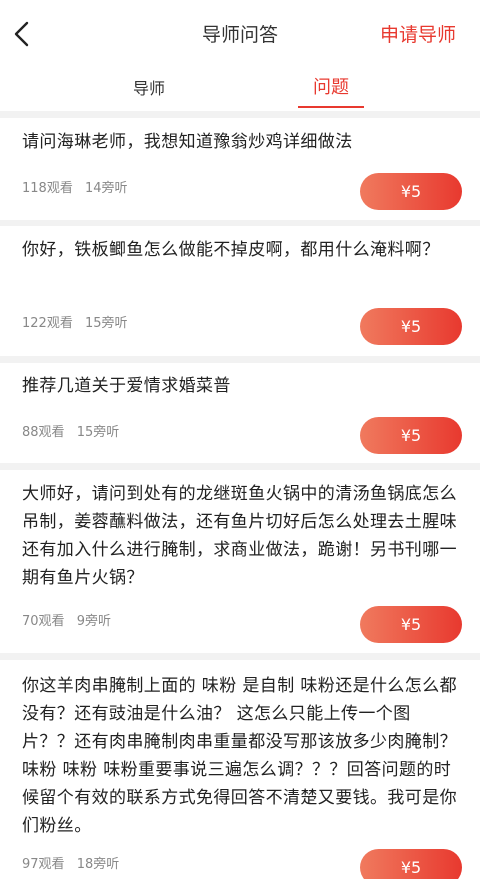 The height and width of the screenshot is (879, 480). Describe the element at coordinates (74, 862) in the screenshot. I see `question-stats: 97观看 18旁听` at that location.